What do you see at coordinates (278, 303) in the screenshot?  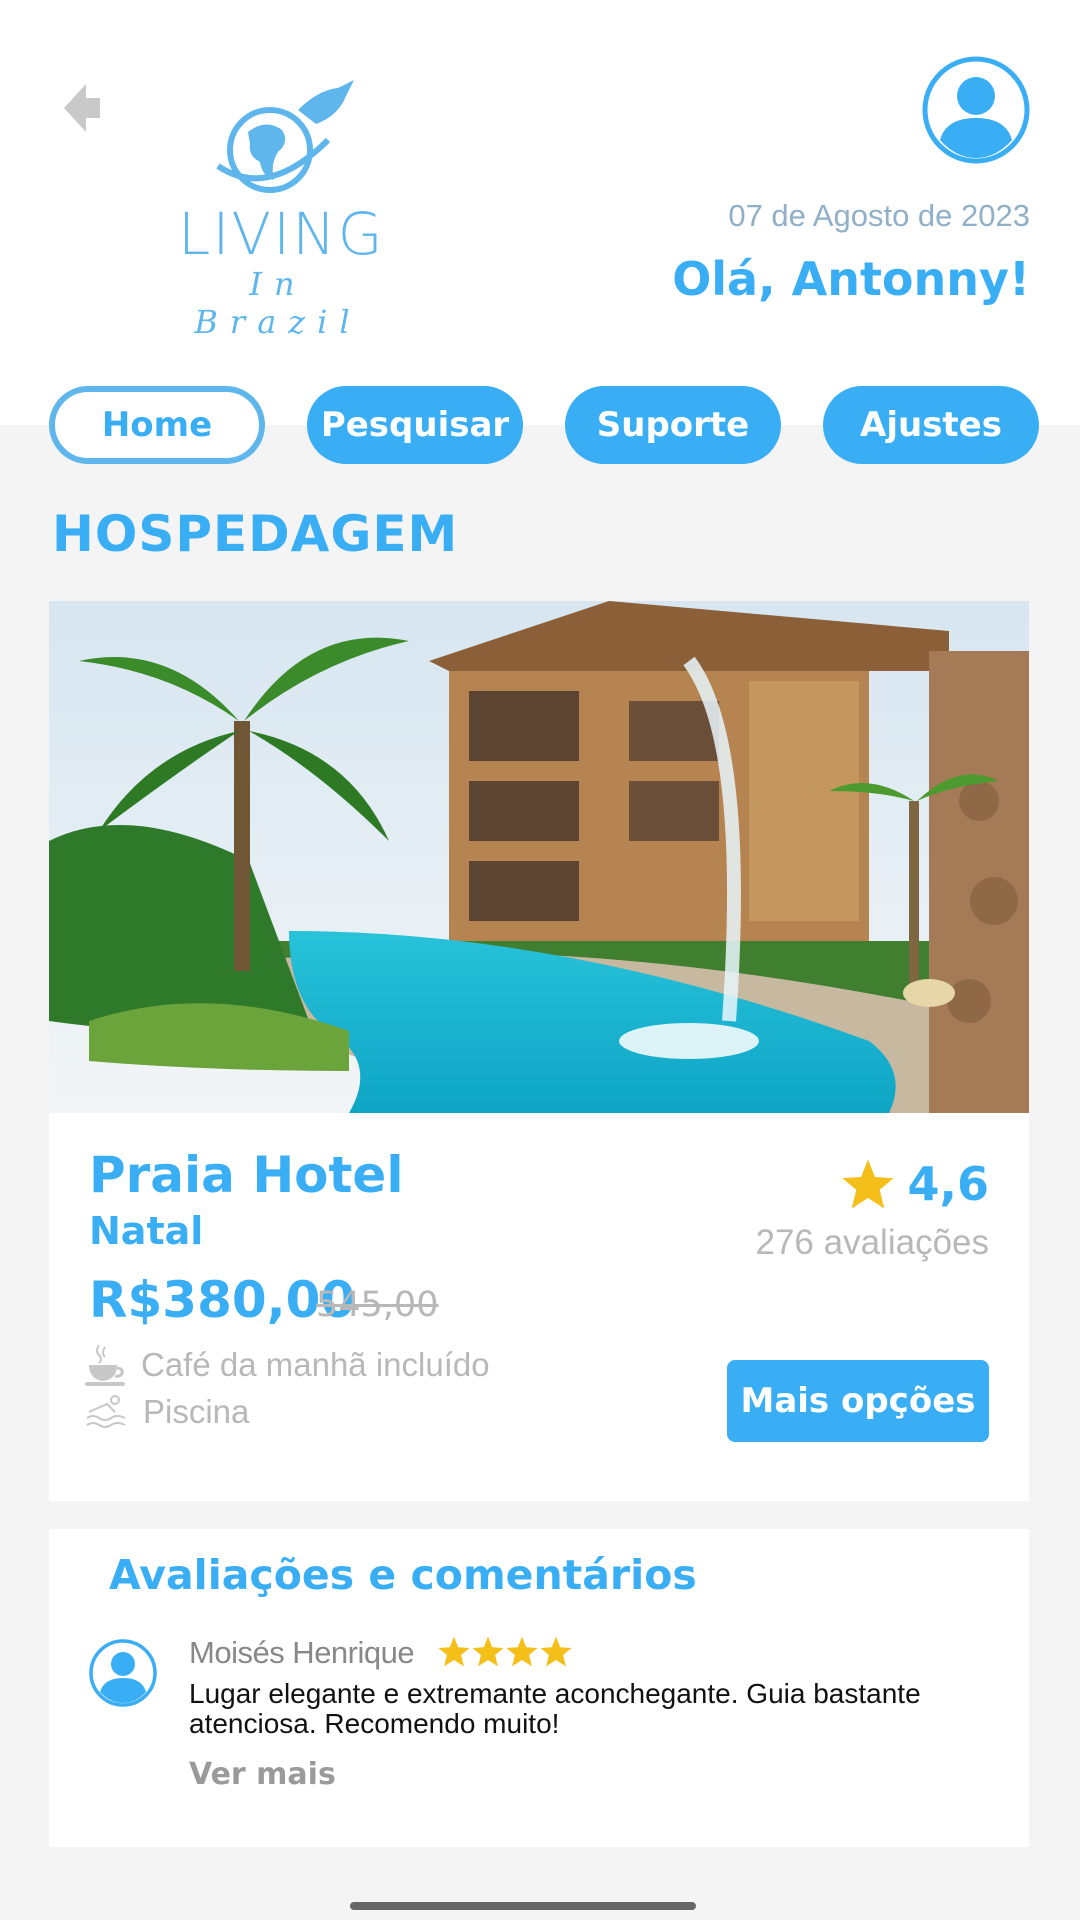 I see `logo-subtitle: In Brazil` at bounding box center [278, 303].